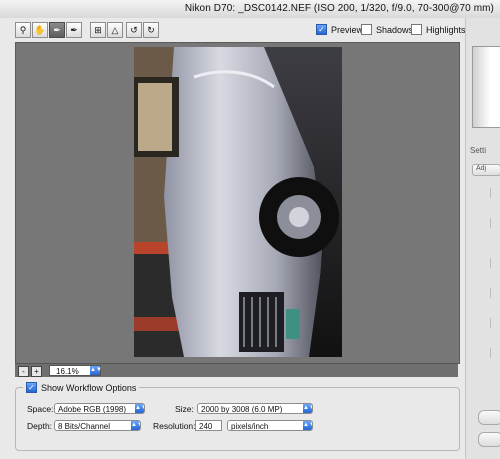 The image size is (500, 459). Describe the element at coordinates (40, 409) in the screenshot. I see `space-label: Space:` at that location.